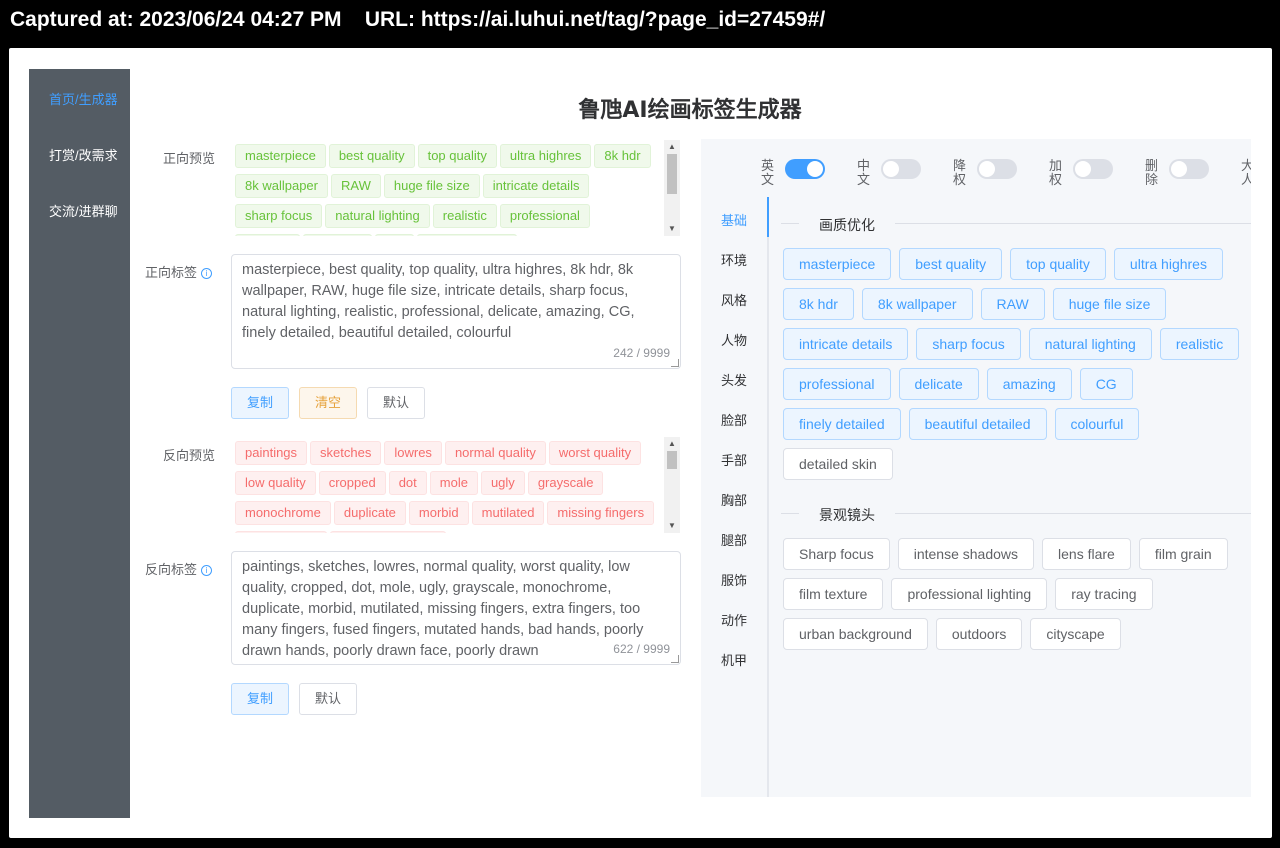 The height and width of the screenshot is (848, 1280). I want to click on preview-tag: morbid, so click(438, 513).